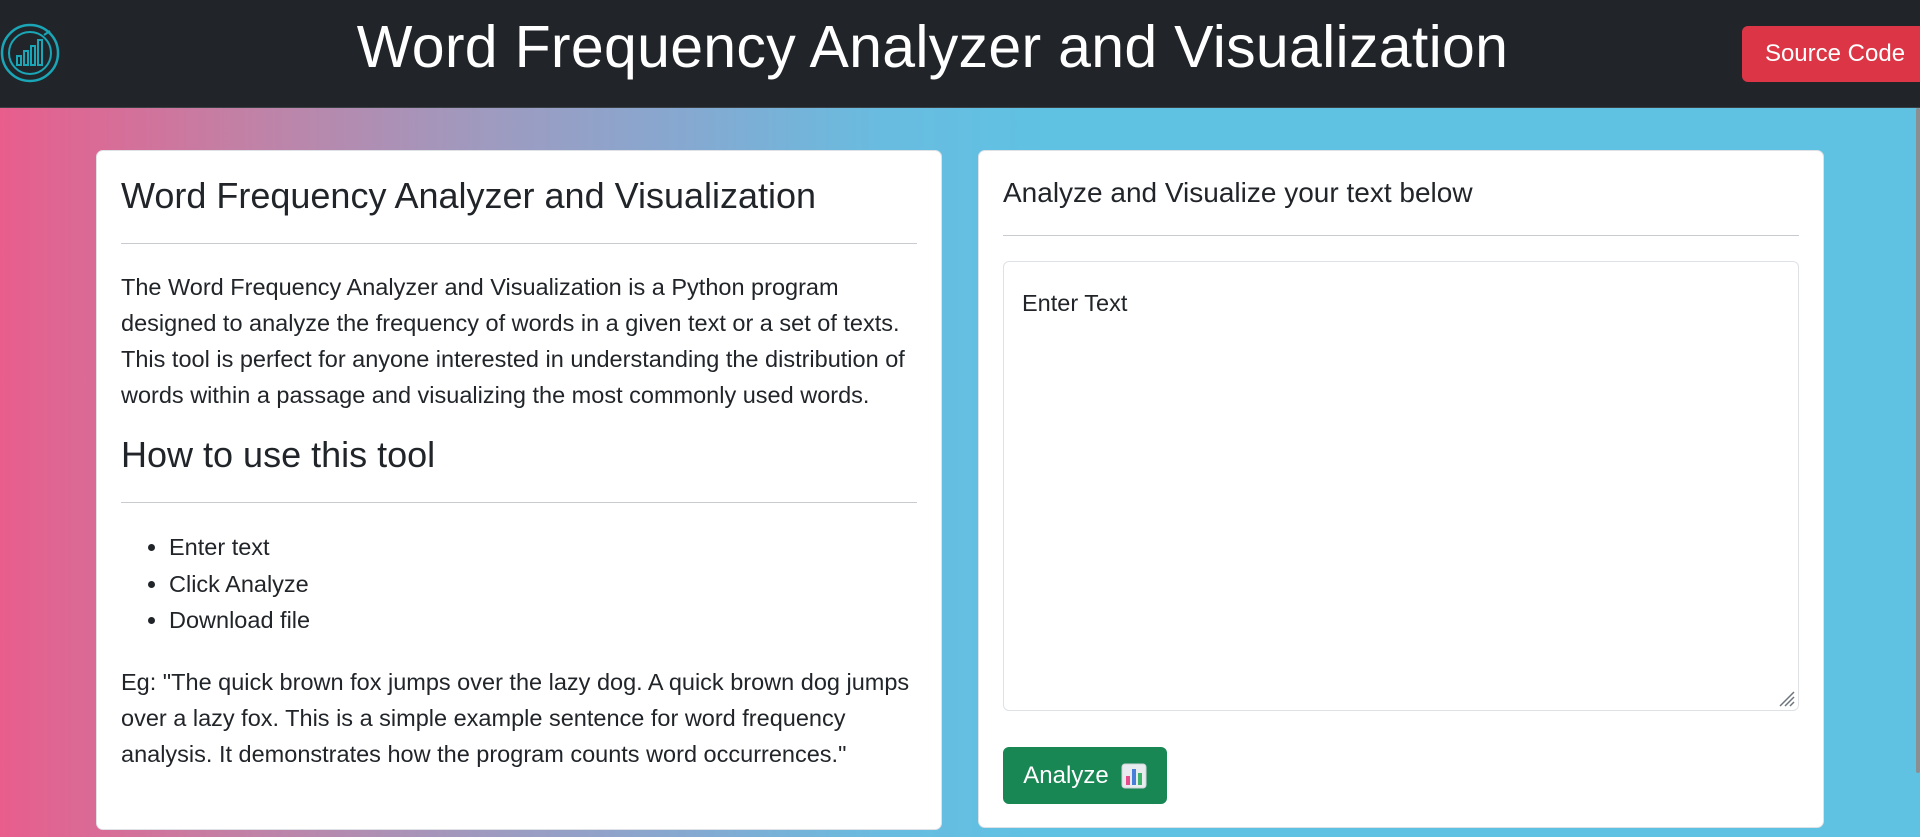 The height and width of the screenshot is (837, 1920). What do you see at coordinates (1066, 775) in the screenshot?
I see `analyze-button-label: Analyze` at bounding box center [1066, 775].